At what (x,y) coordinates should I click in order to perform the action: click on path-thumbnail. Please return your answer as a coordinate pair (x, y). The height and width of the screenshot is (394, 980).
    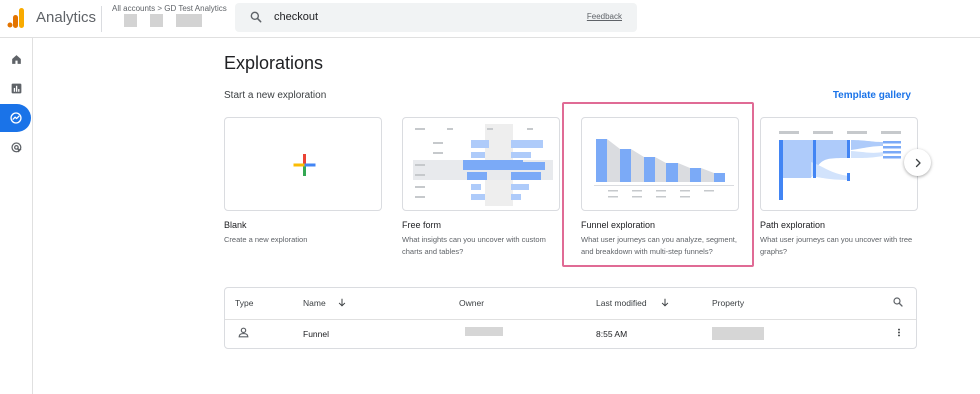
    Looking at the image, I should click on (840, 165).